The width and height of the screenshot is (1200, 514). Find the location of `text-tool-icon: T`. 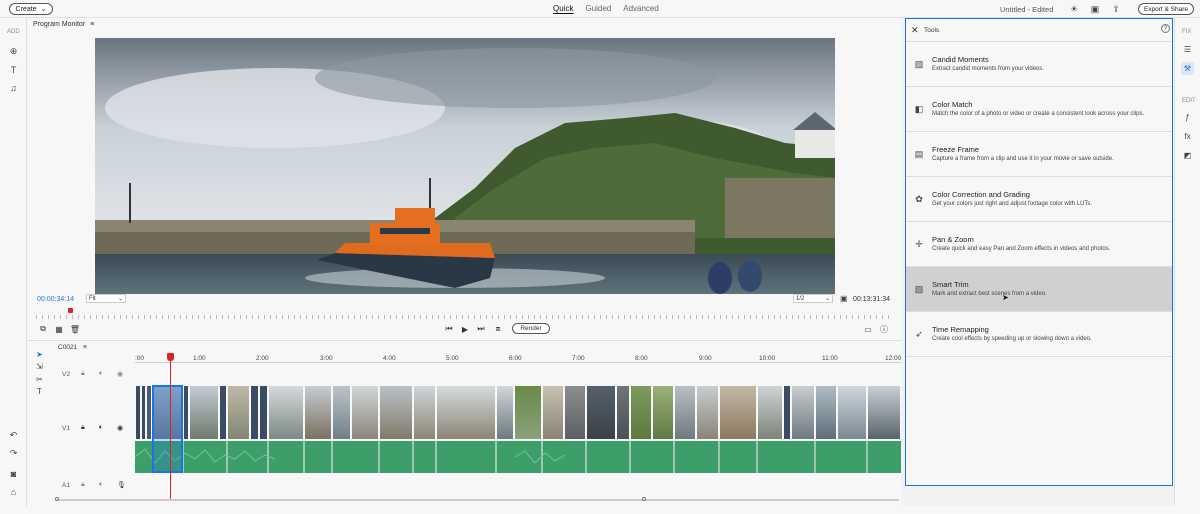

text-tool-icon: T is located at coordinates (39, 391).